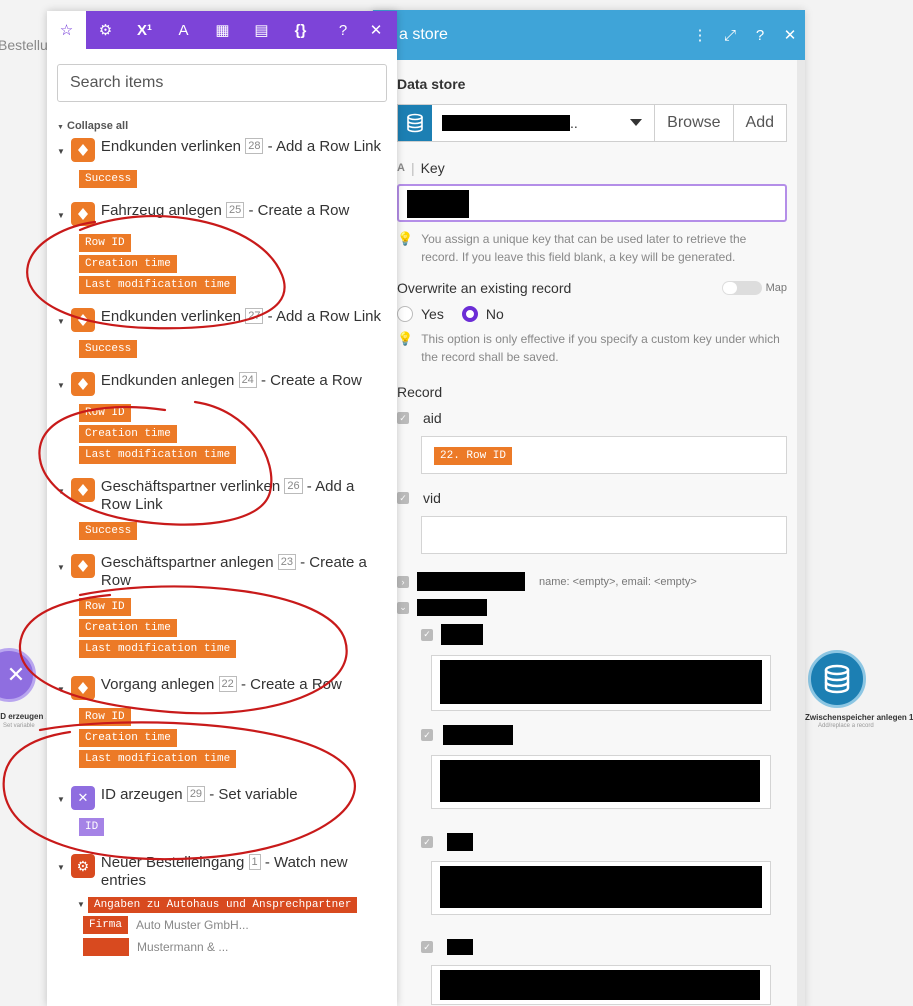 This screenshot has width=913, height=1006. What do you see at coordinates (183, 30) in the screenshot?
I see `tab-text: A` at bounding box center [183, 30].